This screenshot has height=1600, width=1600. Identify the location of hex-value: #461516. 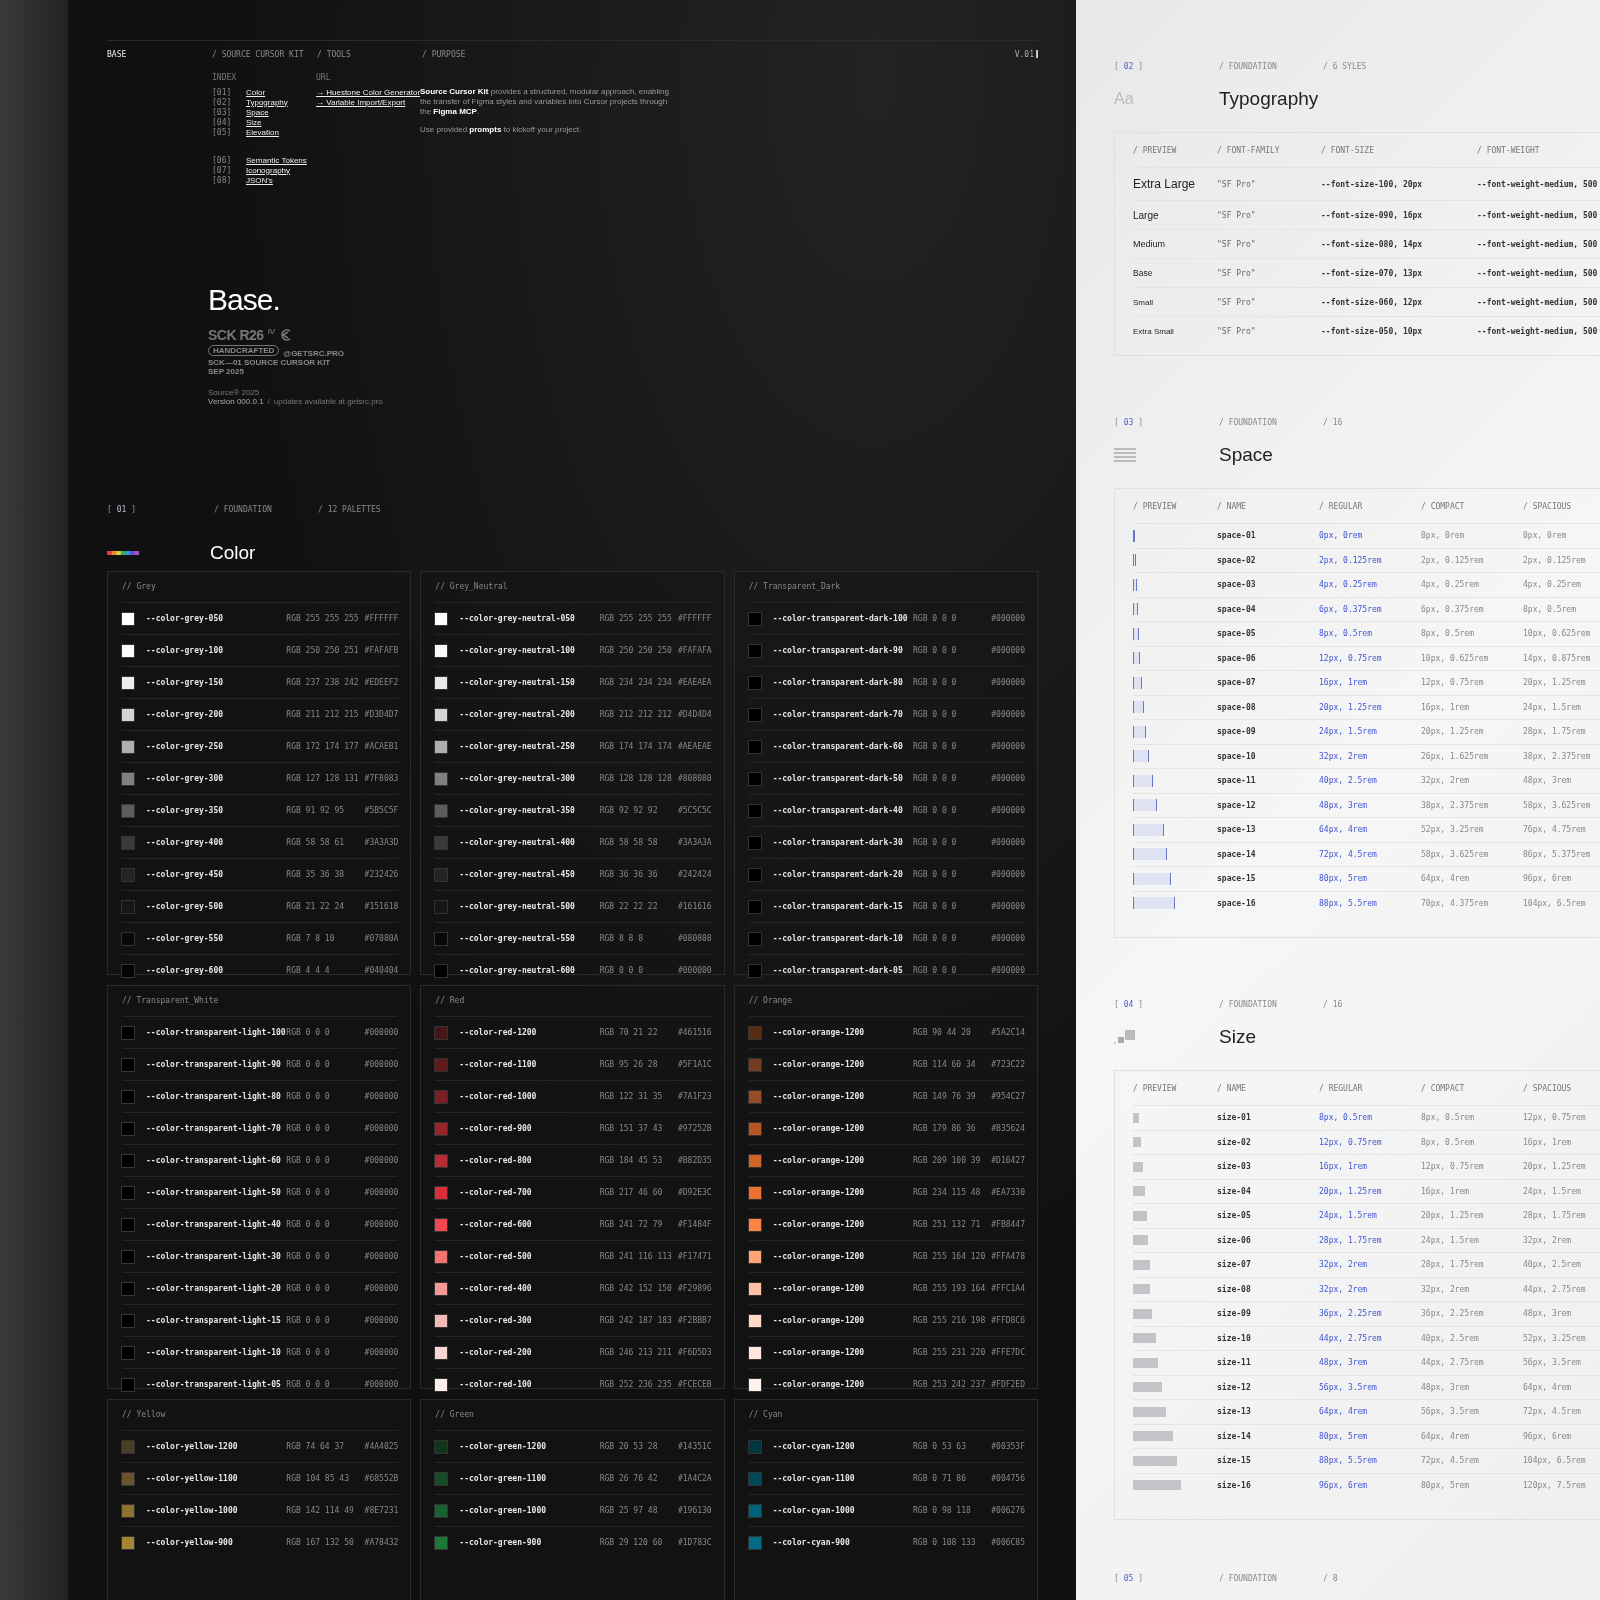
(694, 1032).